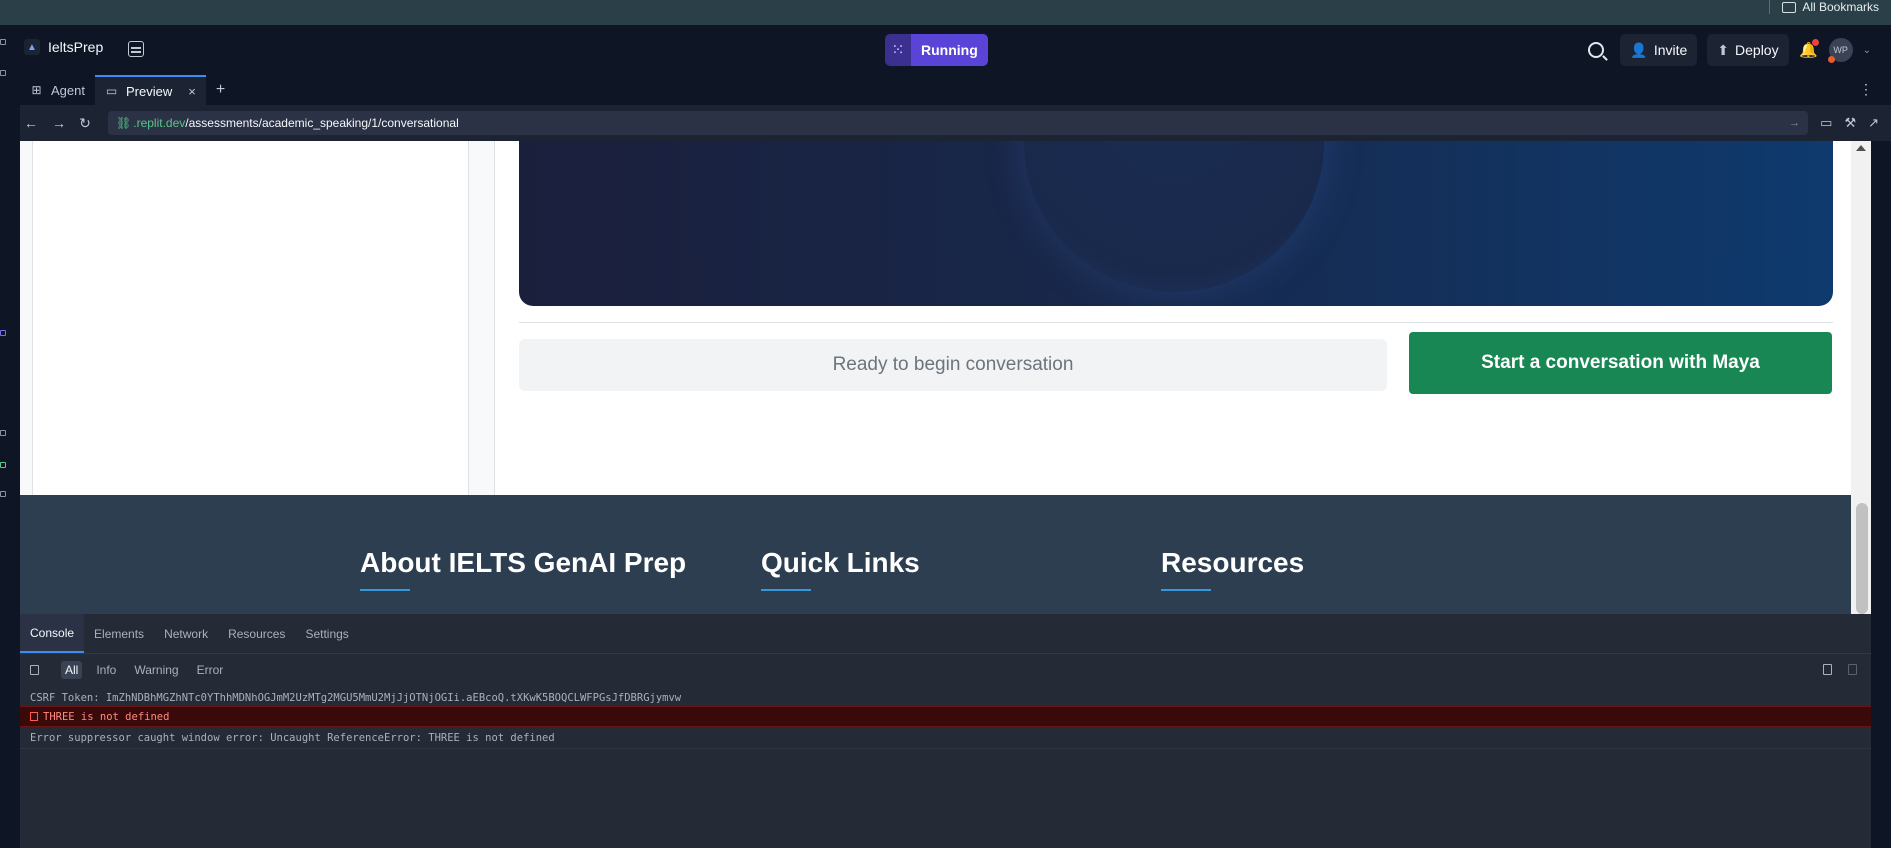  Describe the element at coordinates (1794, 123) in the screenshot. I see `go-arrow-icon: →` at that location.